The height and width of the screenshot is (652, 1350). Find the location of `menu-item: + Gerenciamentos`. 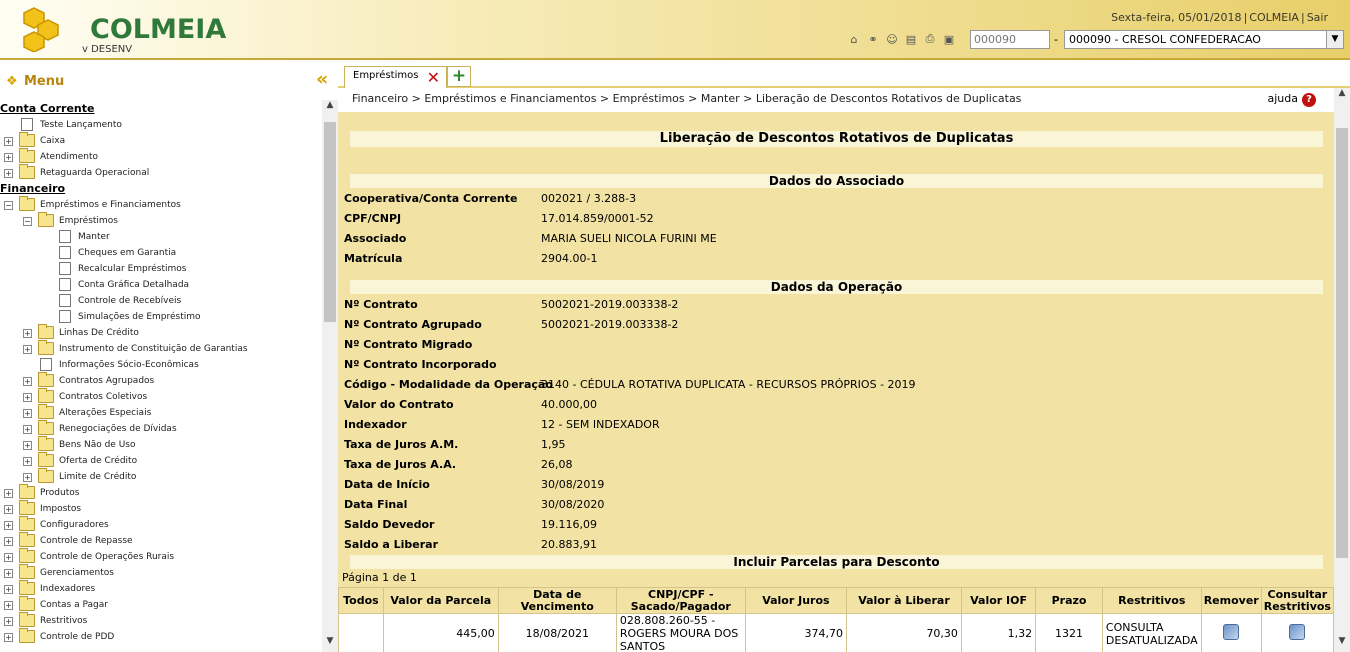

menu-item: + Gerenciamentos is located at coordinates (161, 572).